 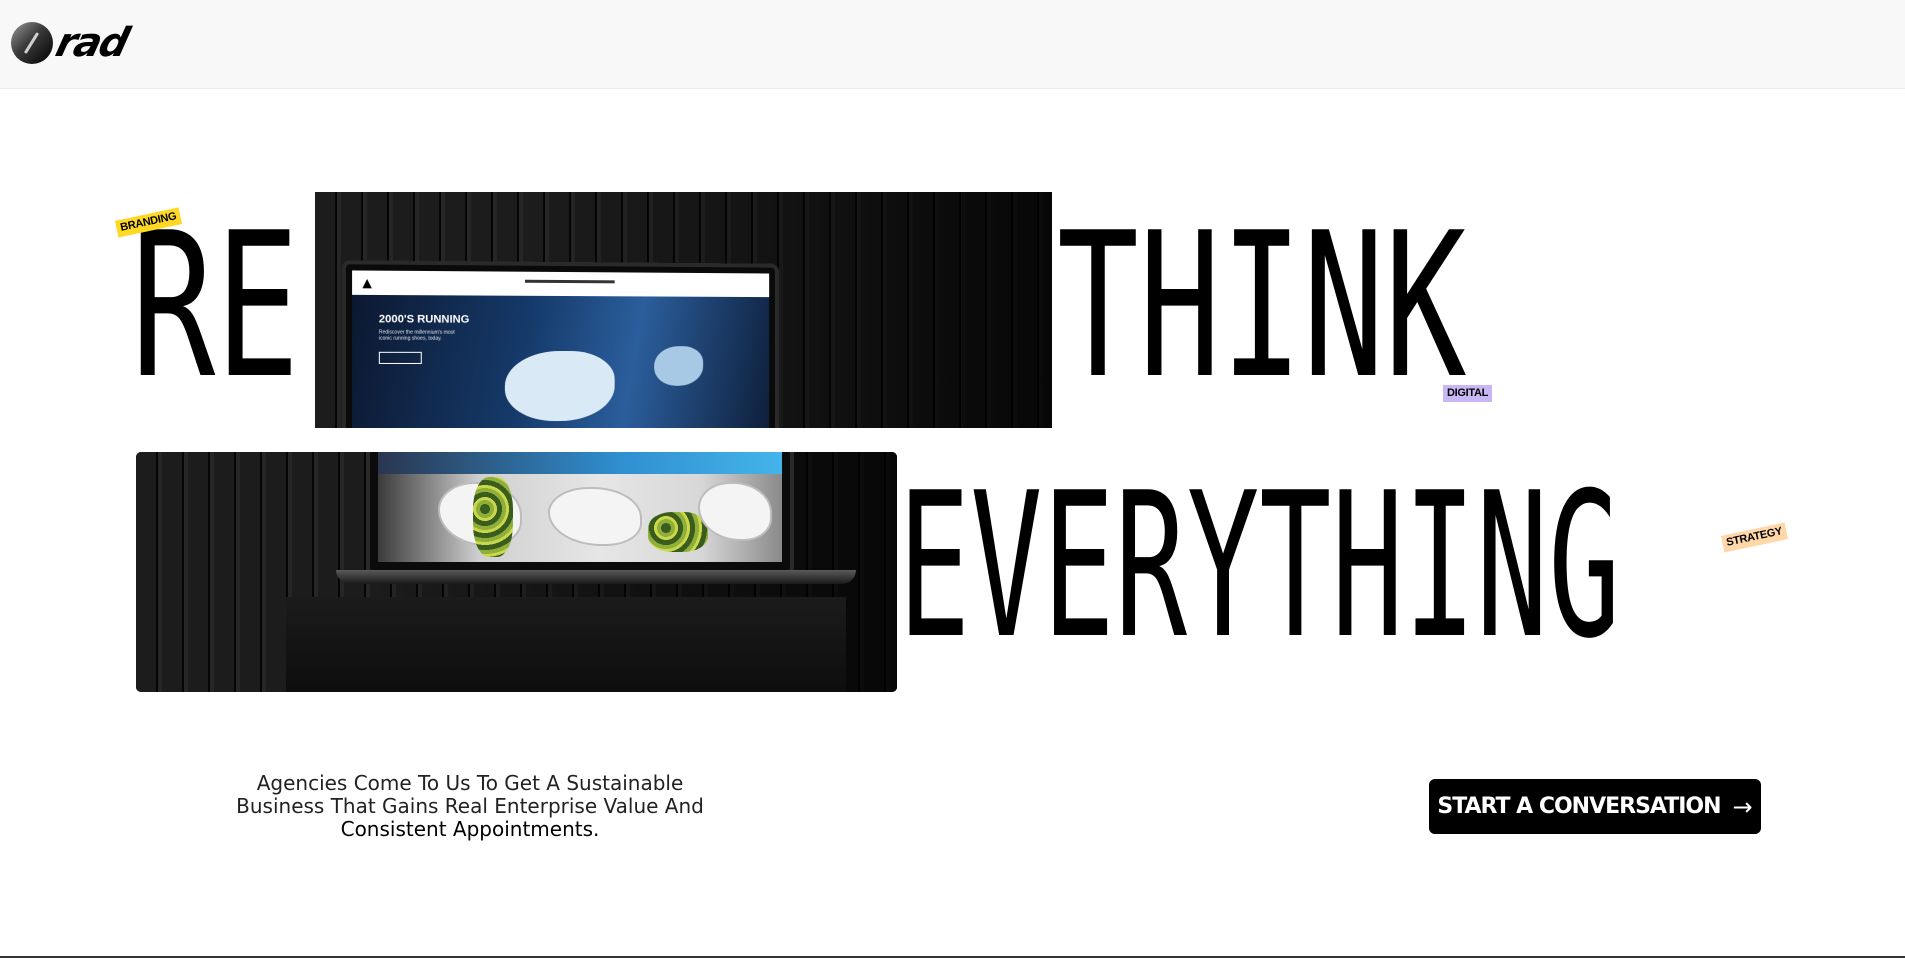 What do you see at coordinates (596, 577) in the screenshot?
I see `laptop-base` at bounding box center [596, 577].